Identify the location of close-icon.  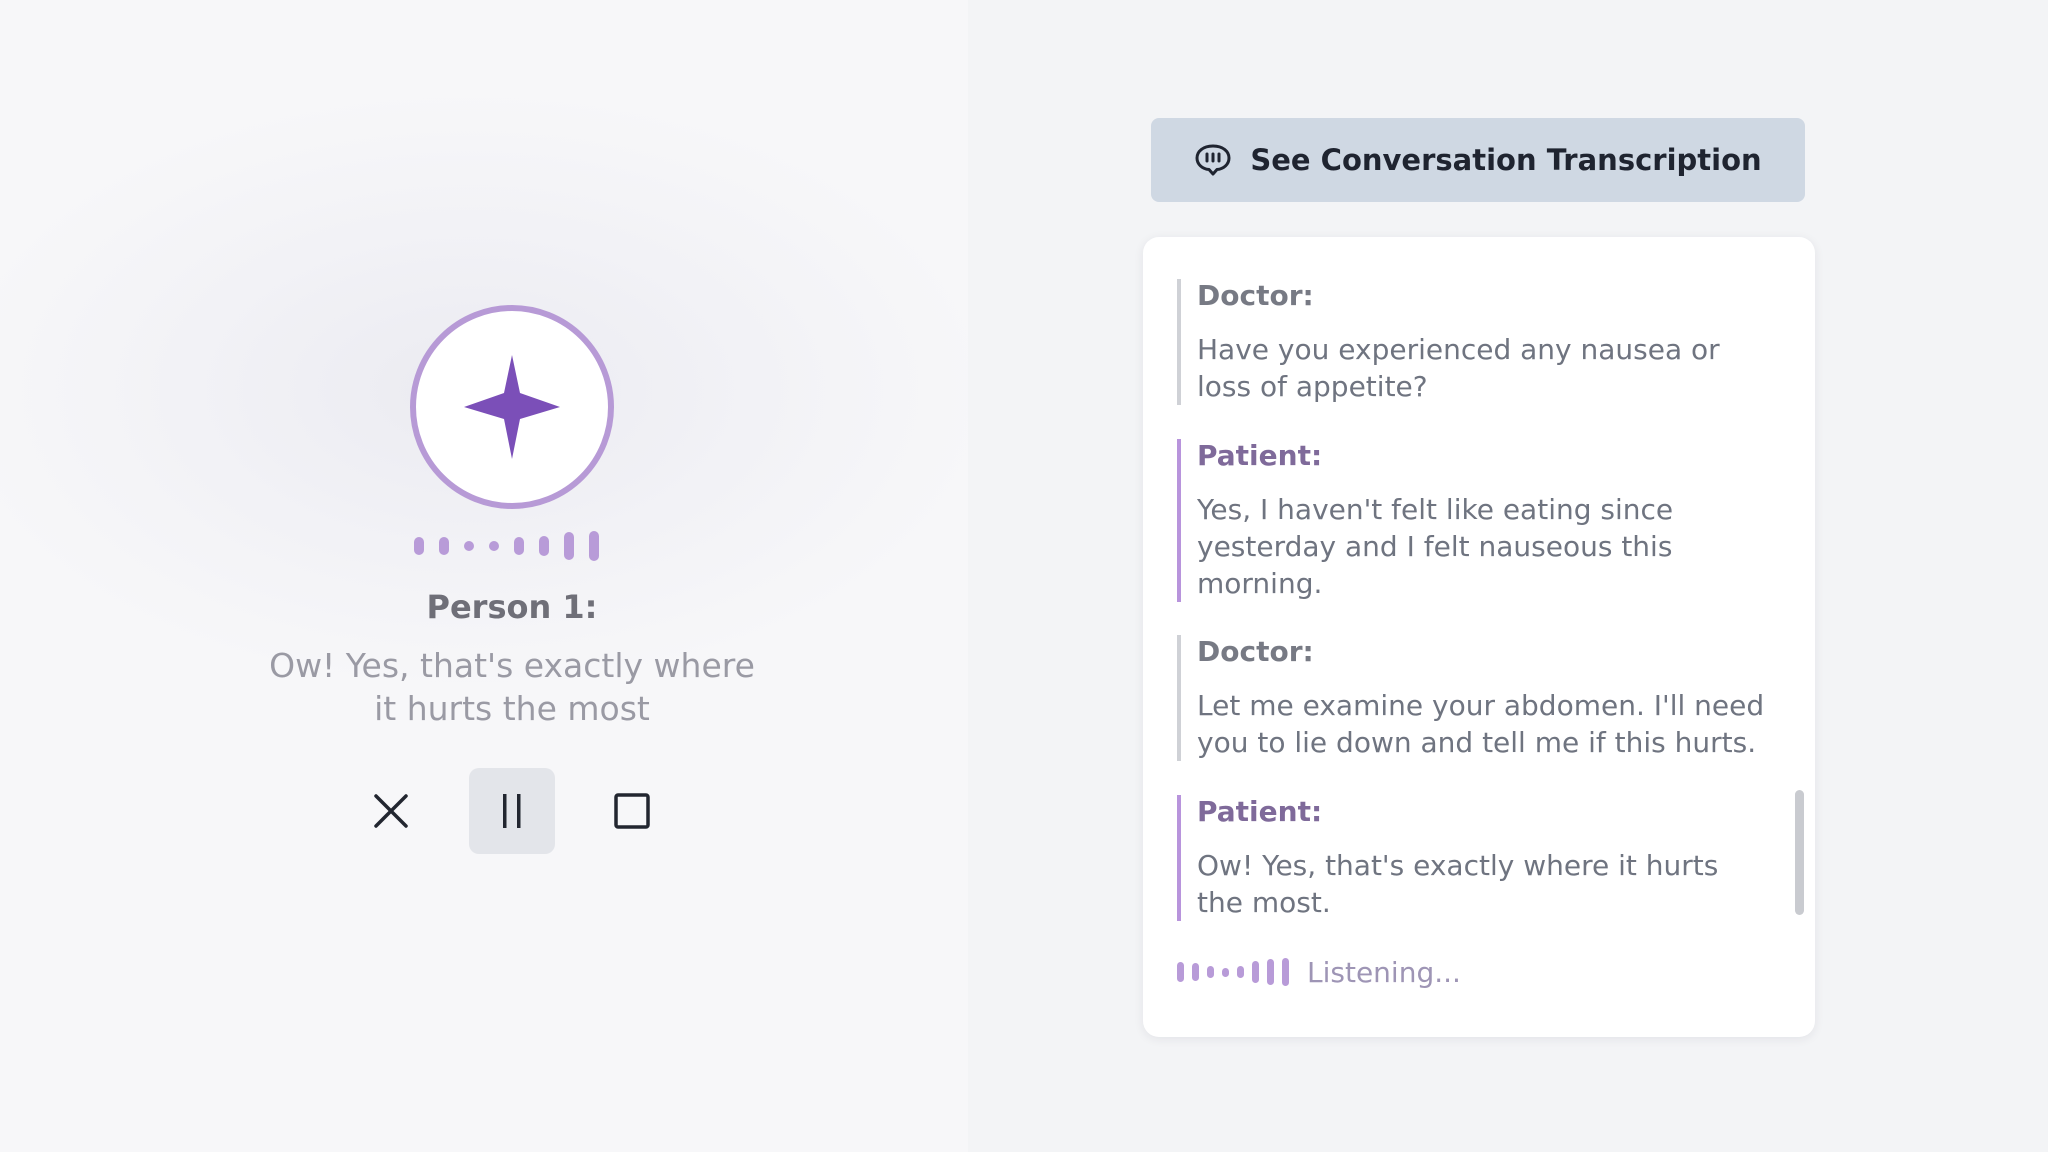
(391, 811).